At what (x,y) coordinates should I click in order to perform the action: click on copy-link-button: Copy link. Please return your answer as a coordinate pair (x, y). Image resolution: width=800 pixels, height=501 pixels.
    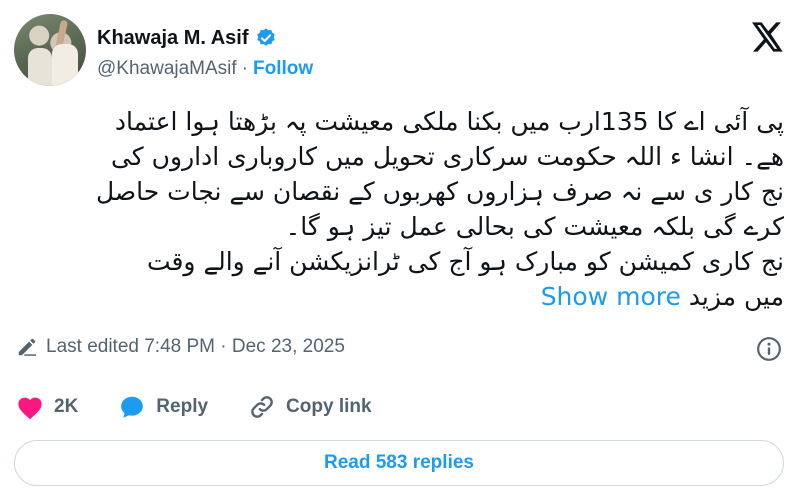
    Looking at the image, I should click on (310, 407).